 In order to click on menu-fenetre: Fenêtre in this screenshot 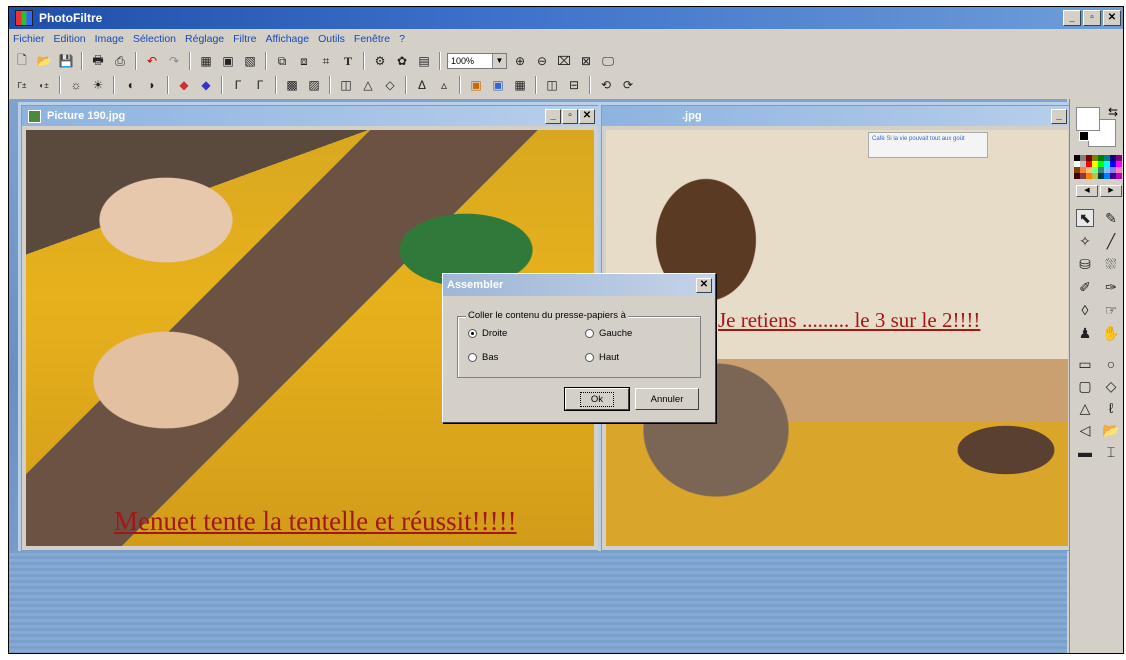, I will do `click(372, 39)`.